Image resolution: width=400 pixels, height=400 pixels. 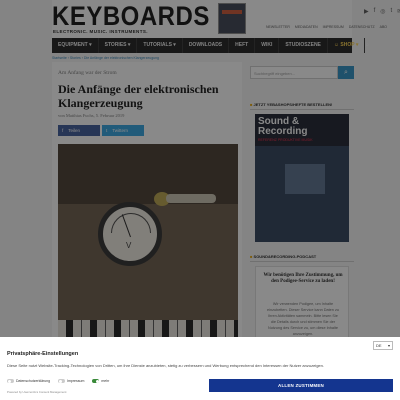 I want to click on consent-toggles: Datenschutzerklärung Impressum mehr, so click(x=58, y=381).